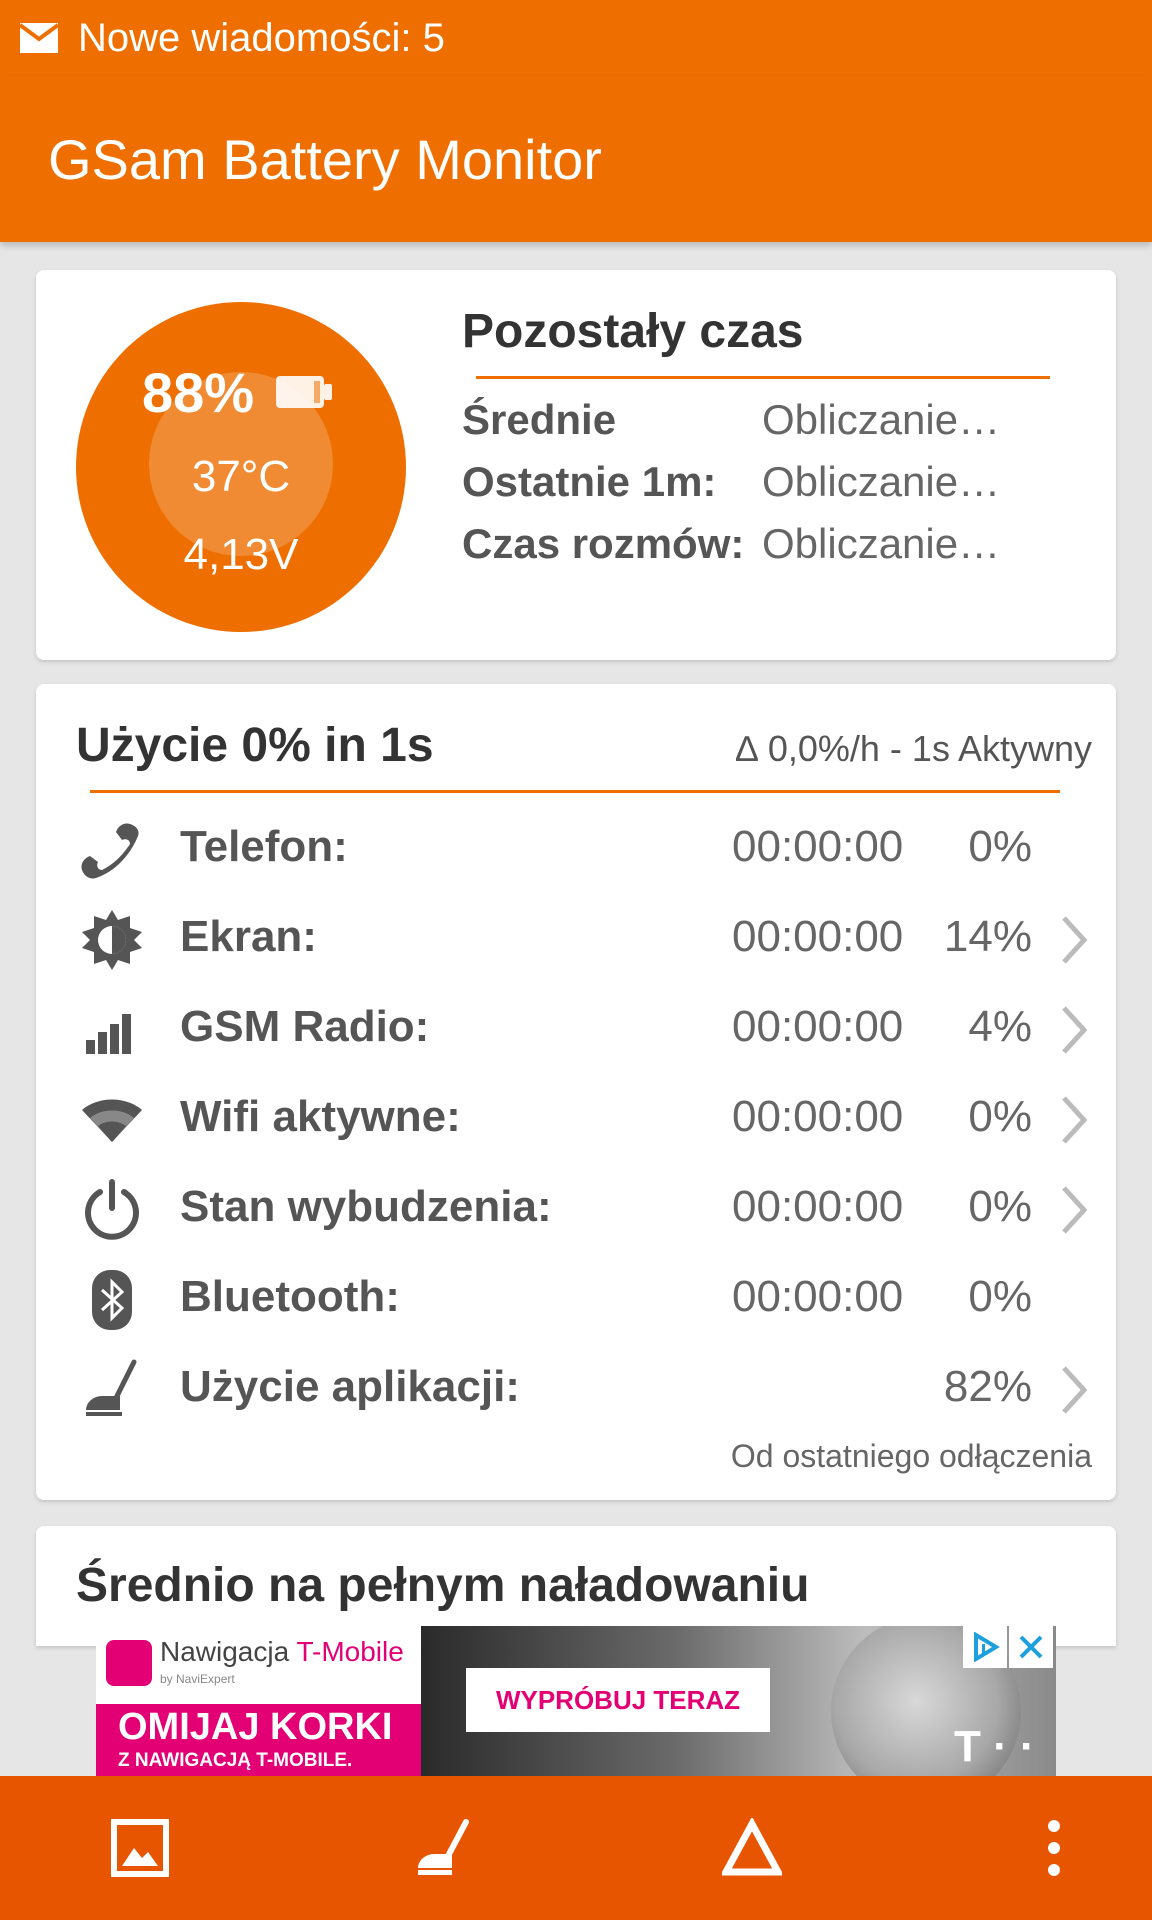  What do you see at coordinates (576, 38) in the screenshot?
I see `status-bar: Nowe wiadomości: 5` at bounding box center [576, 38].